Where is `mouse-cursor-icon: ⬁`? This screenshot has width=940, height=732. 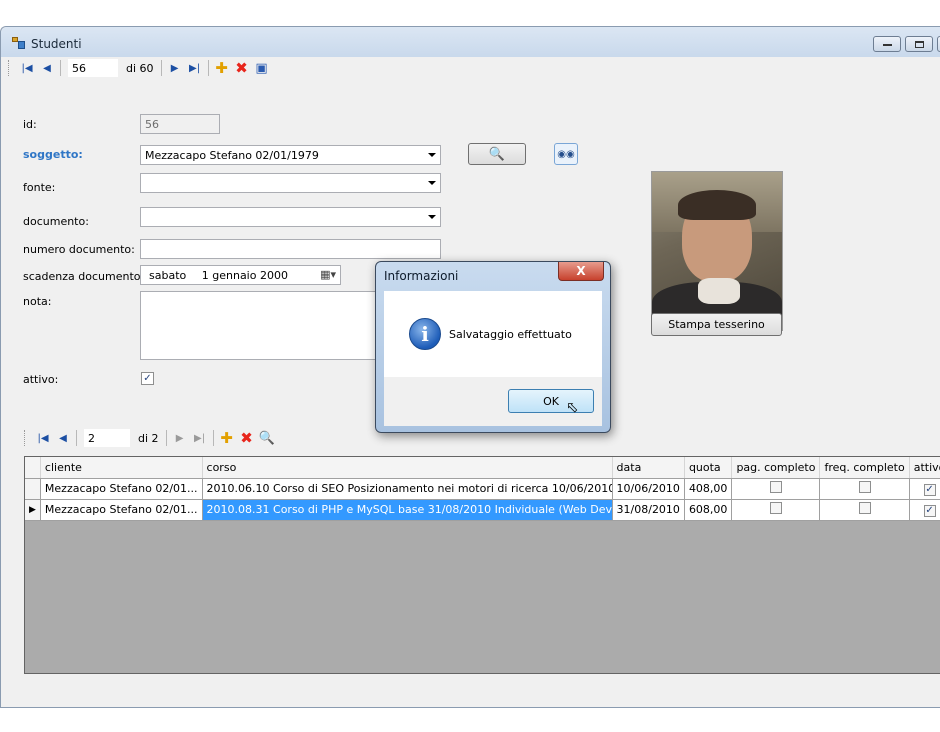 mouse-cursor-icon: ⬁ is located at coordinates (572, 407).